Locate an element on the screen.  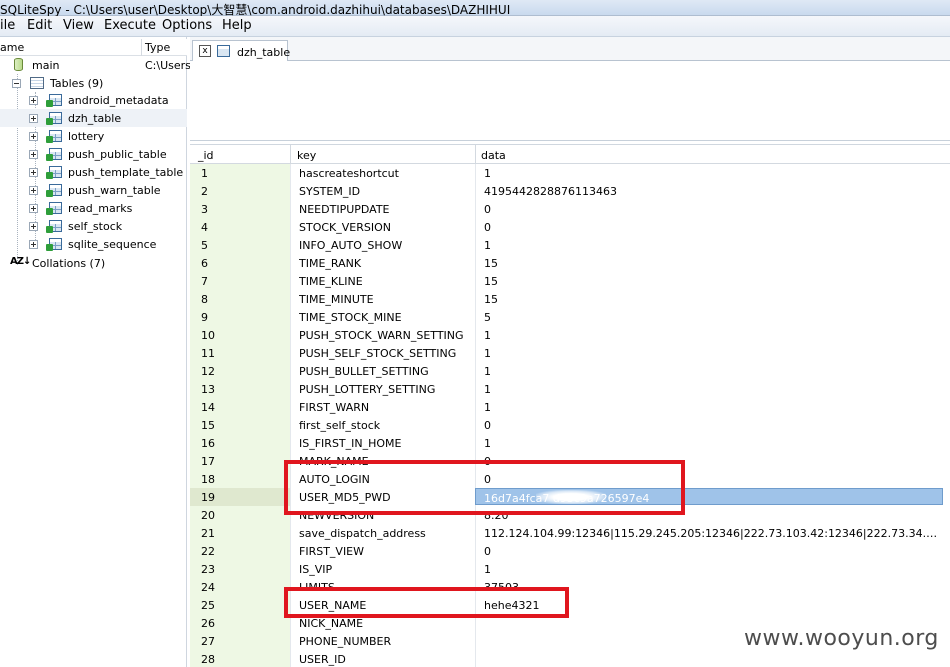
cell-id: 17 is located at coordinates (241, 461).